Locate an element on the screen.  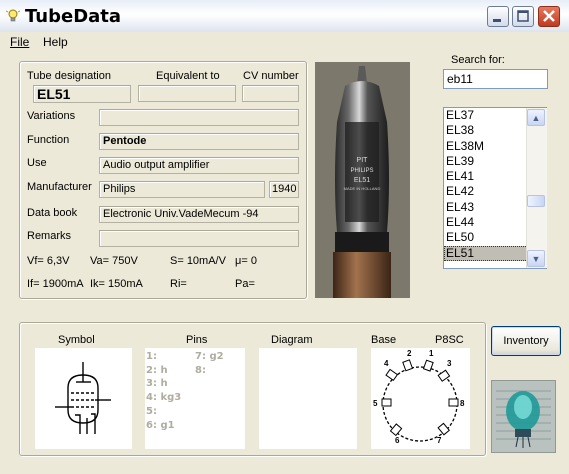
photo-text-2: PHILIPS is located at coordinates (361, 171).